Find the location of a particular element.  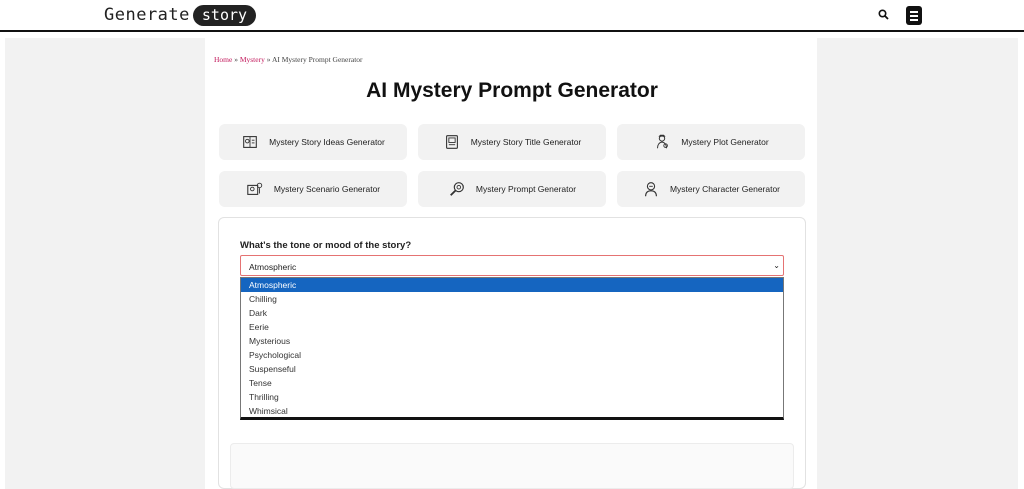

tone-option: Thrilling is located at coordinates (512, 397).